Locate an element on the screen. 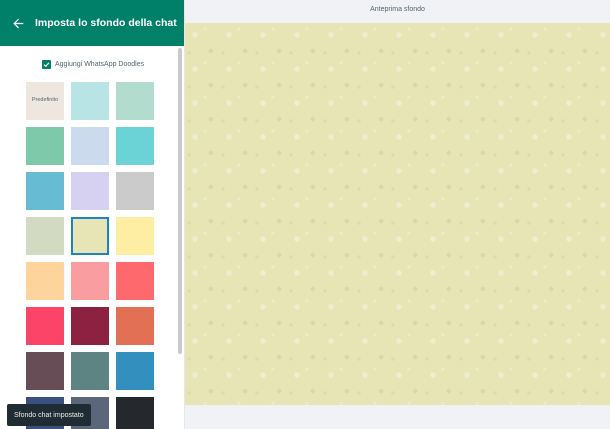 This screenshot has width=610, height=429. back-arrow-icon is located at coordinates (18, 23).